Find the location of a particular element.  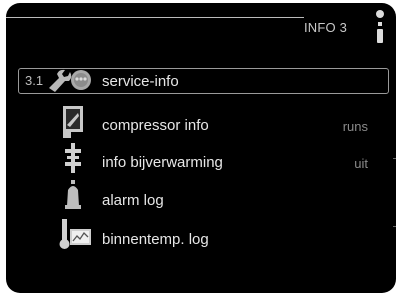

page-title: INFO 3 is located at coordinates (326, 27).